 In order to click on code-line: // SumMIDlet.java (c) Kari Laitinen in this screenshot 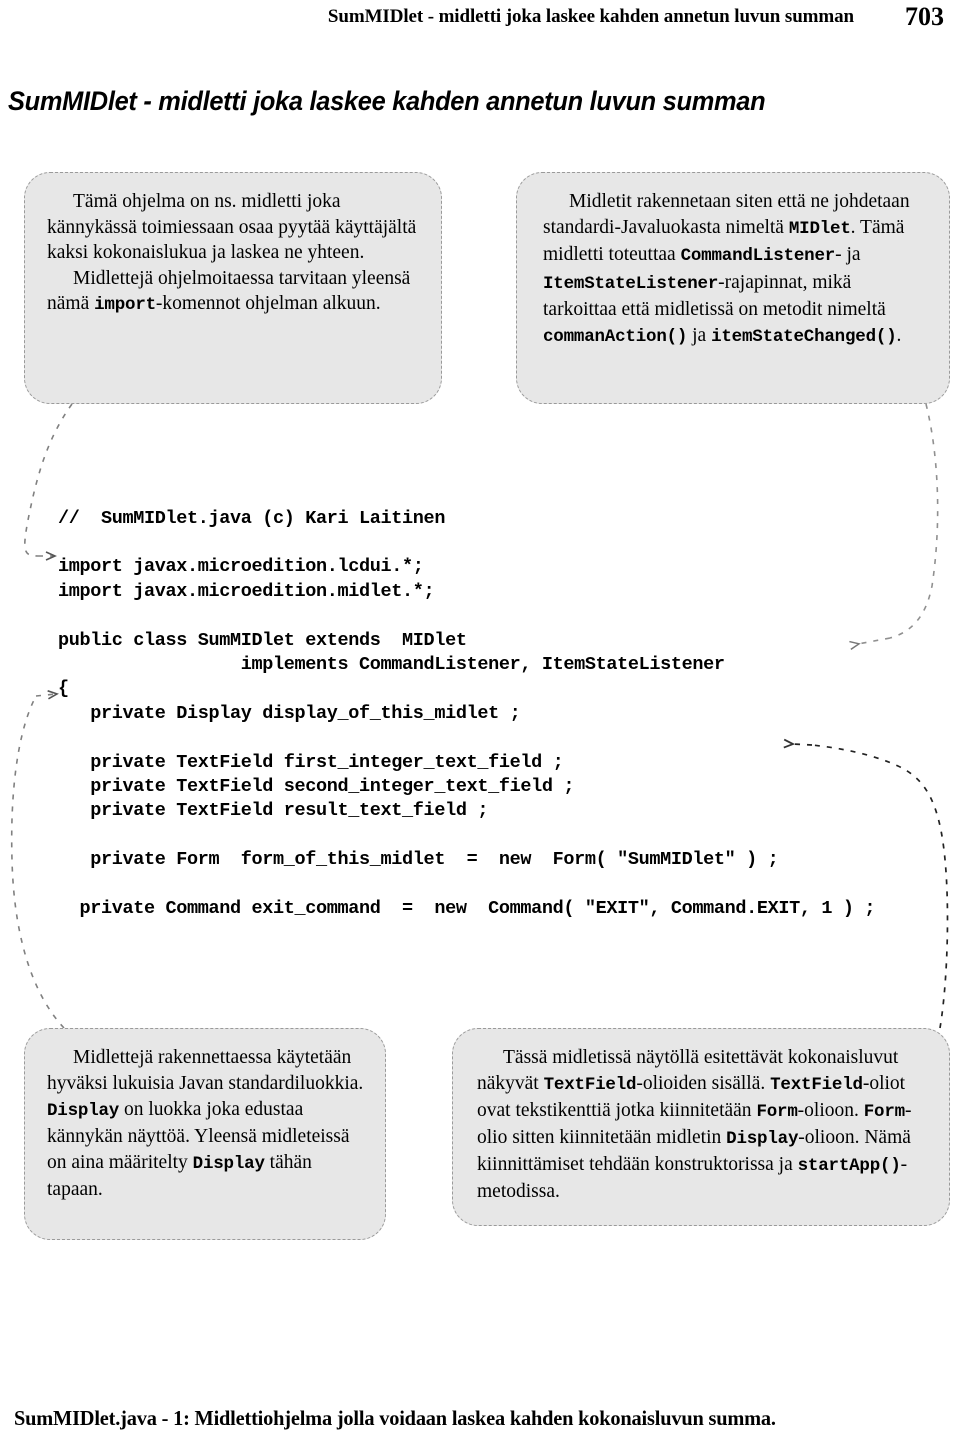, I will do `click(252, 518)`.